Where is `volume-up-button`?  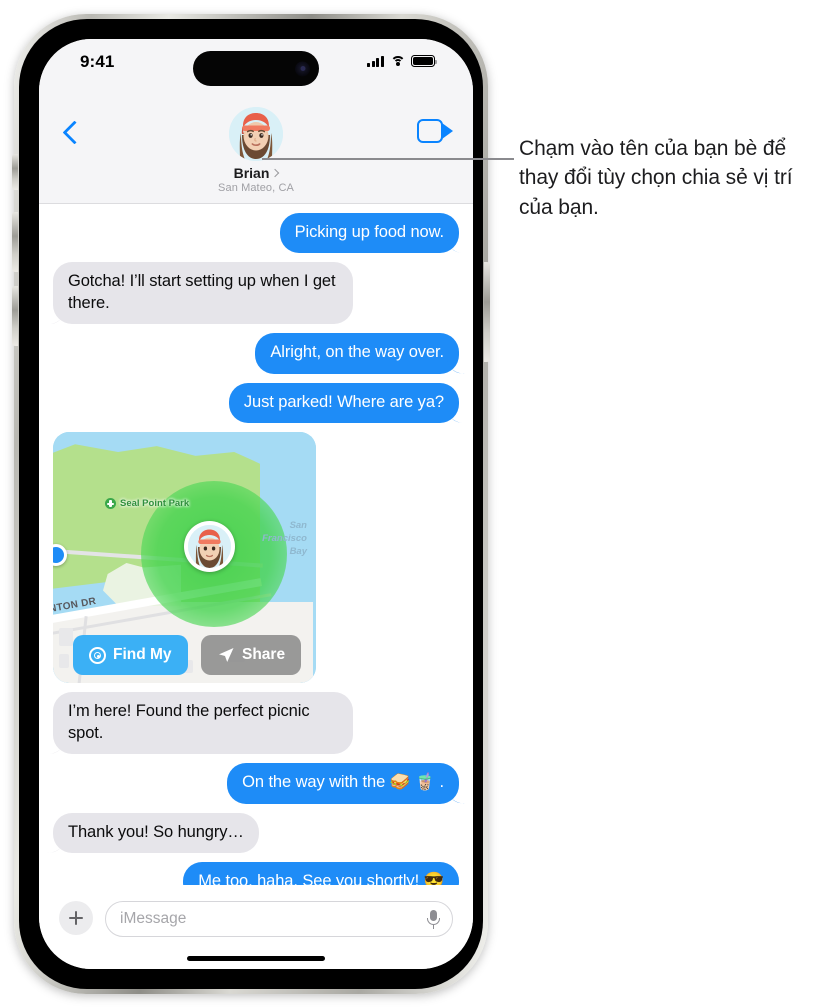 volume-up-button is located at coordinates (15, 242).